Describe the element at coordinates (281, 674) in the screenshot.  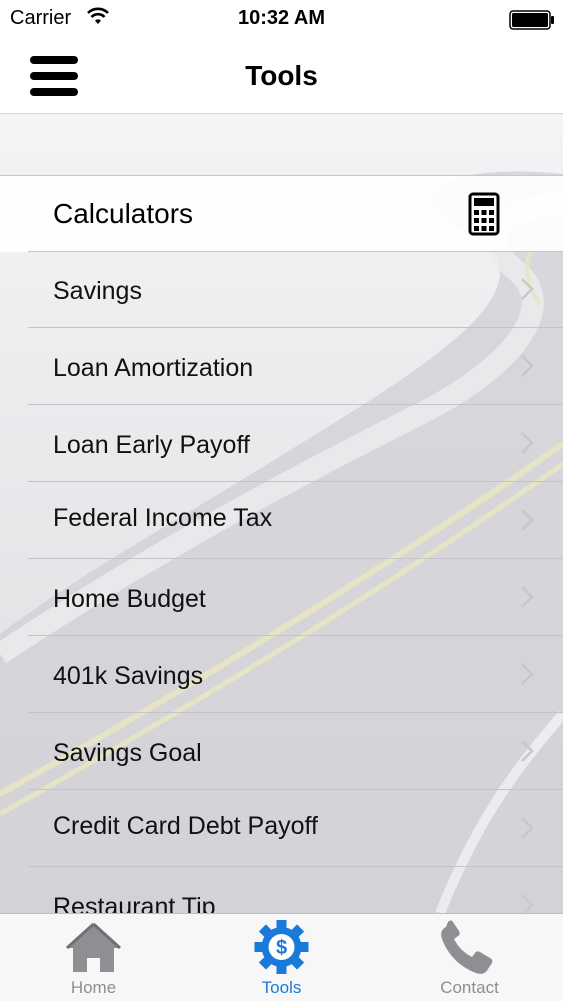
I see `list-item-401k-savings: 401k Savings` at that location.